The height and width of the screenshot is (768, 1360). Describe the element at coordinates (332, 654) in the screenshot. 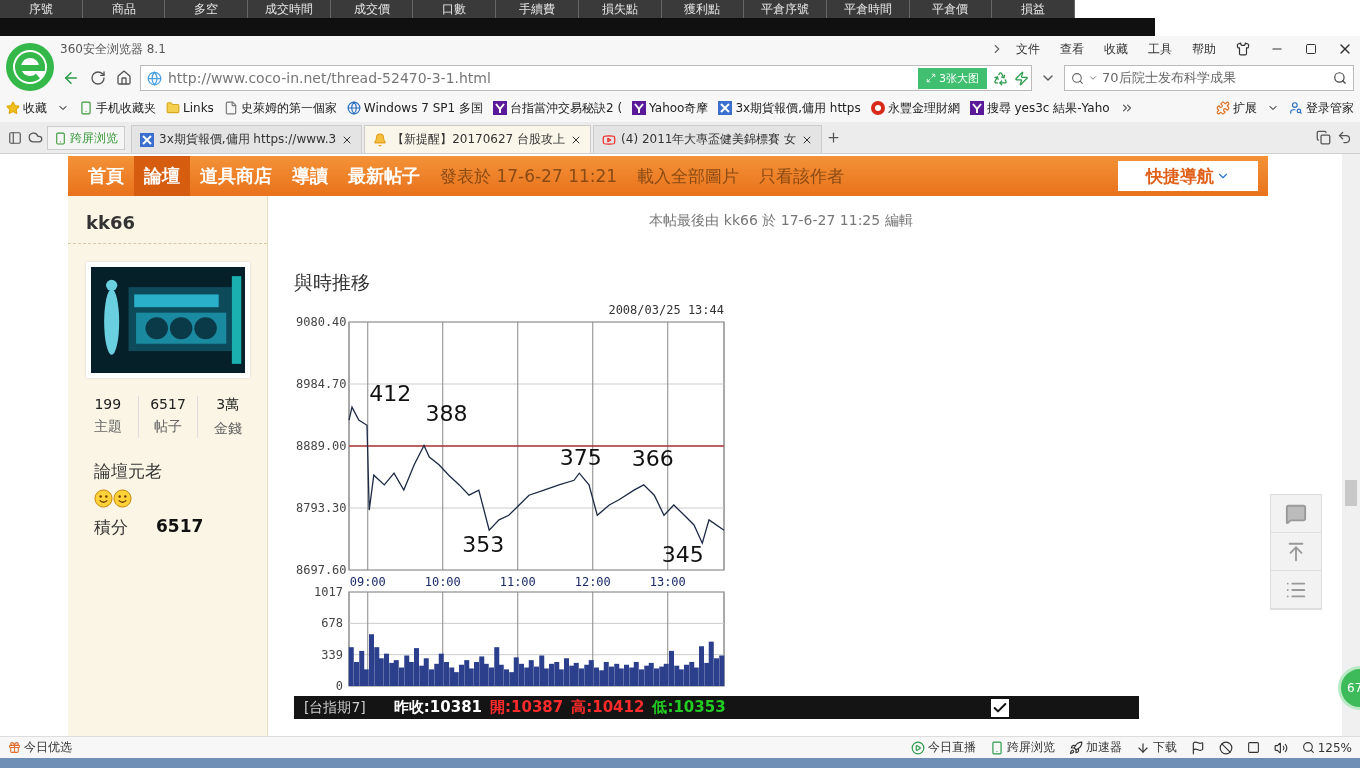

I see `y-tick-label: 339` at that location.